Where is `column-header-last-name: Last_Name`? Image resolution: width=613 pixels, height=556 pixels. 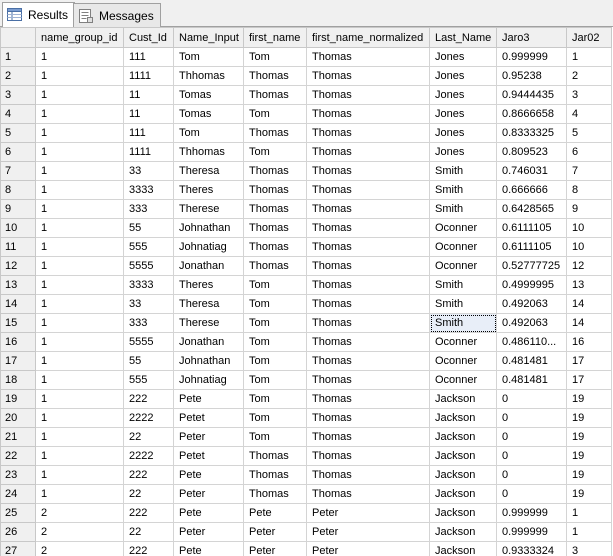
column-header-last-name: Last_Name is located at coordinates (463, 37).